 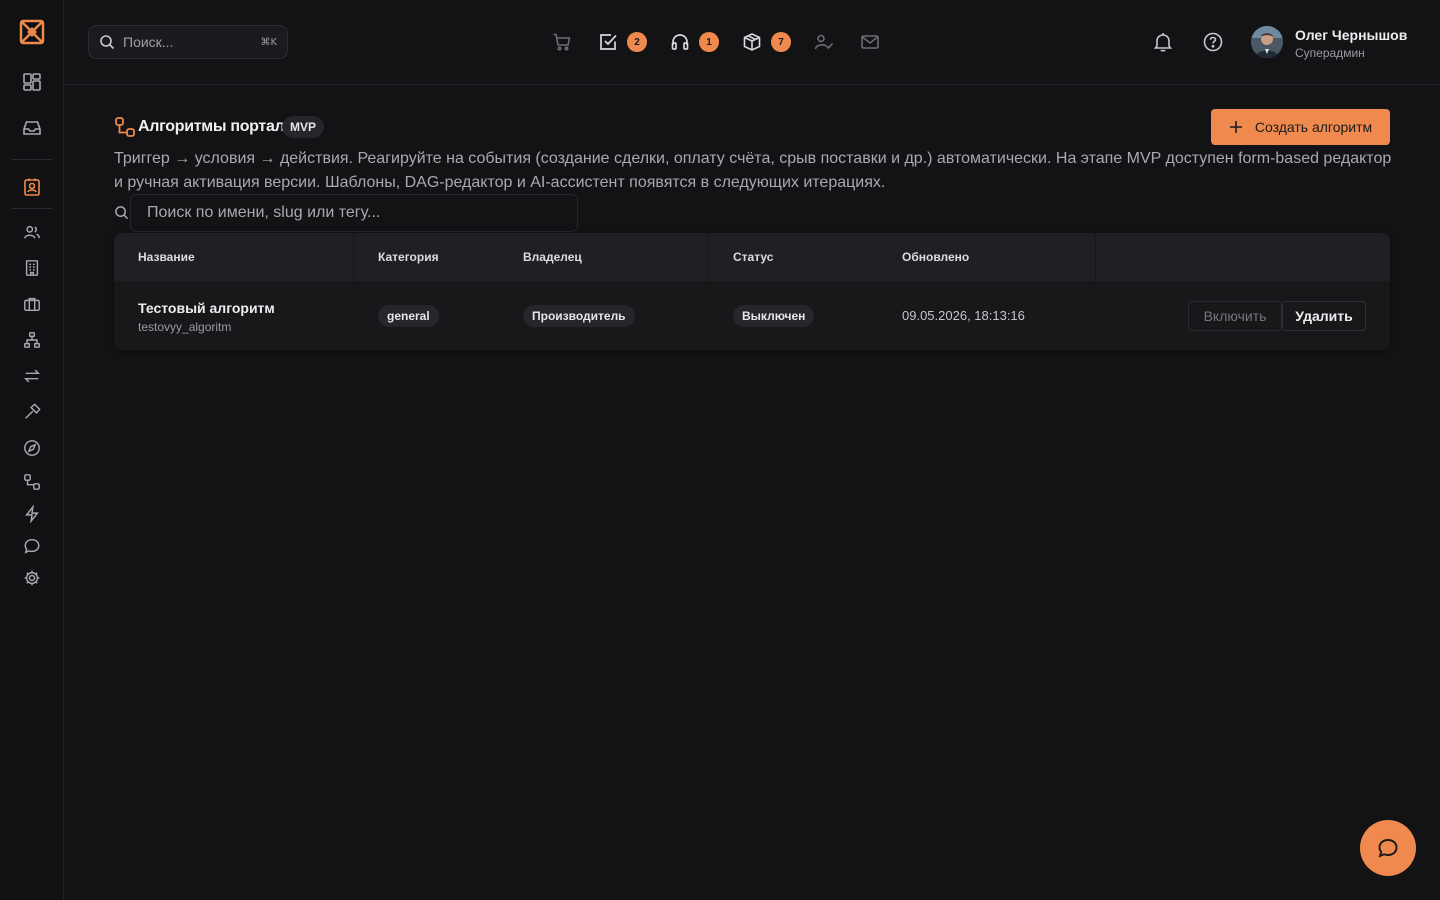 What do you see at coordinates (32, 32) in the screenshot?
I see `brand-logo-icon` at bounding box center [32, 32].